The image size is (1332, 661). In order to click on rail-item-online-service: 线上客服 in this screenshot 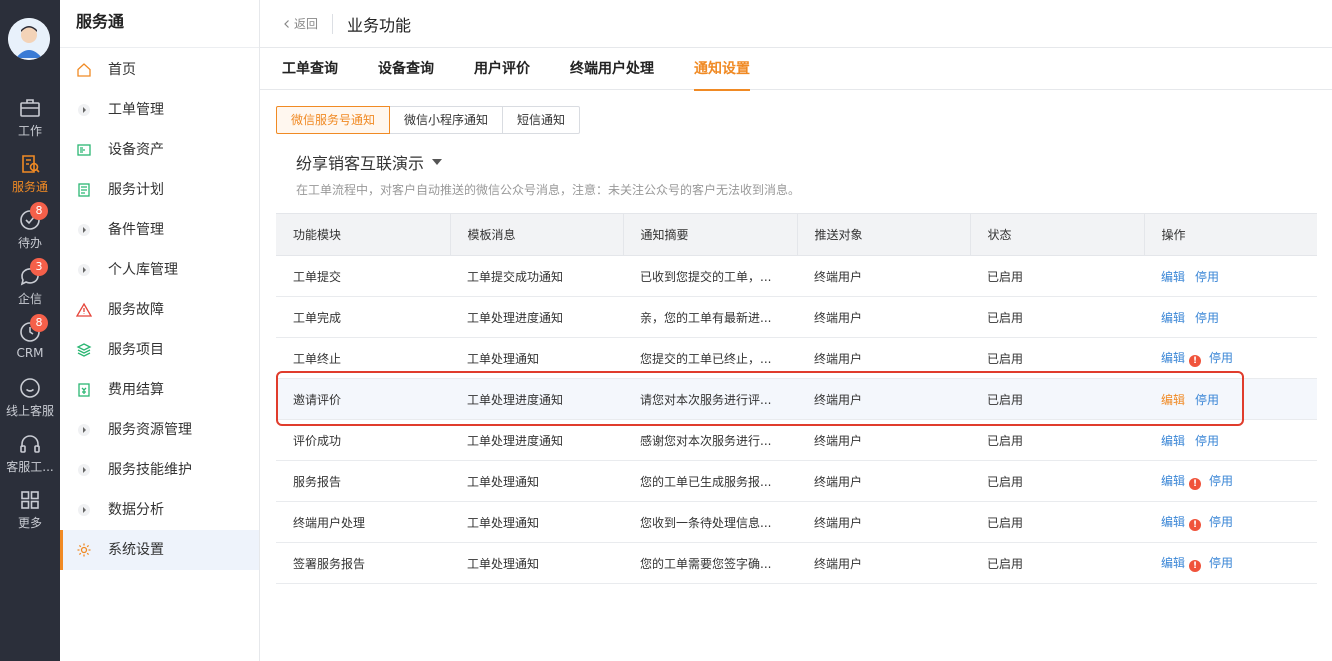, I will do `click(30, 398)`.